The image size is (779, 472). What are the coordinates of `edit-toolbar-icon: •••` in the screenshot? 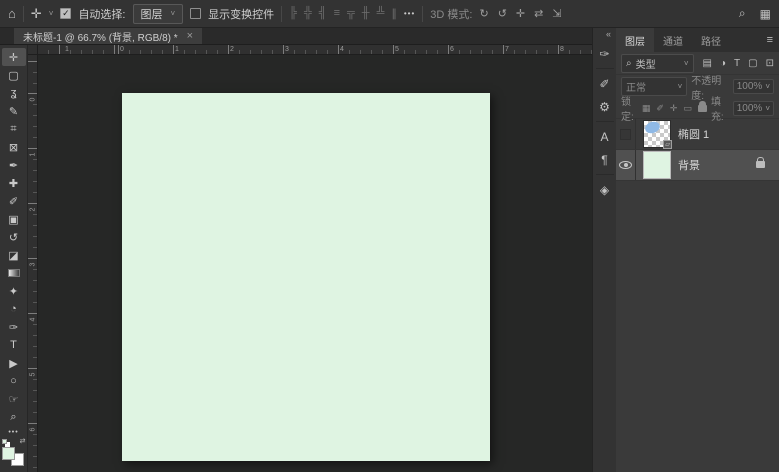 It's located at (13, 432).